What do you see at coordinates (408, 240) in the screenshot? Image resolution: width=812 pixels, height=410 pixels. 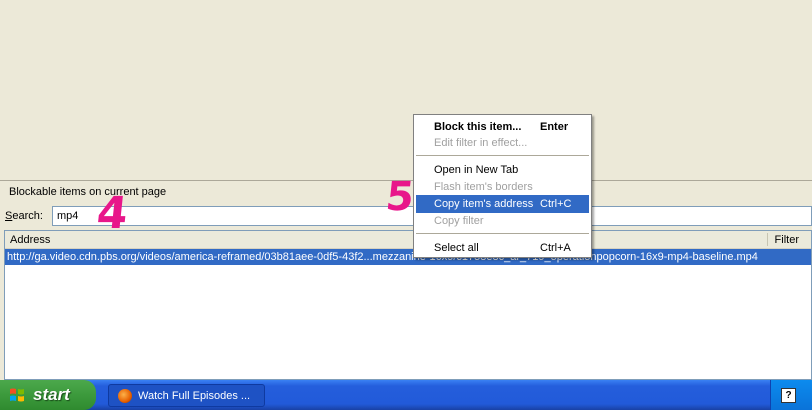 I see `list-header: Address Filter` at bounding box center [408, 240].